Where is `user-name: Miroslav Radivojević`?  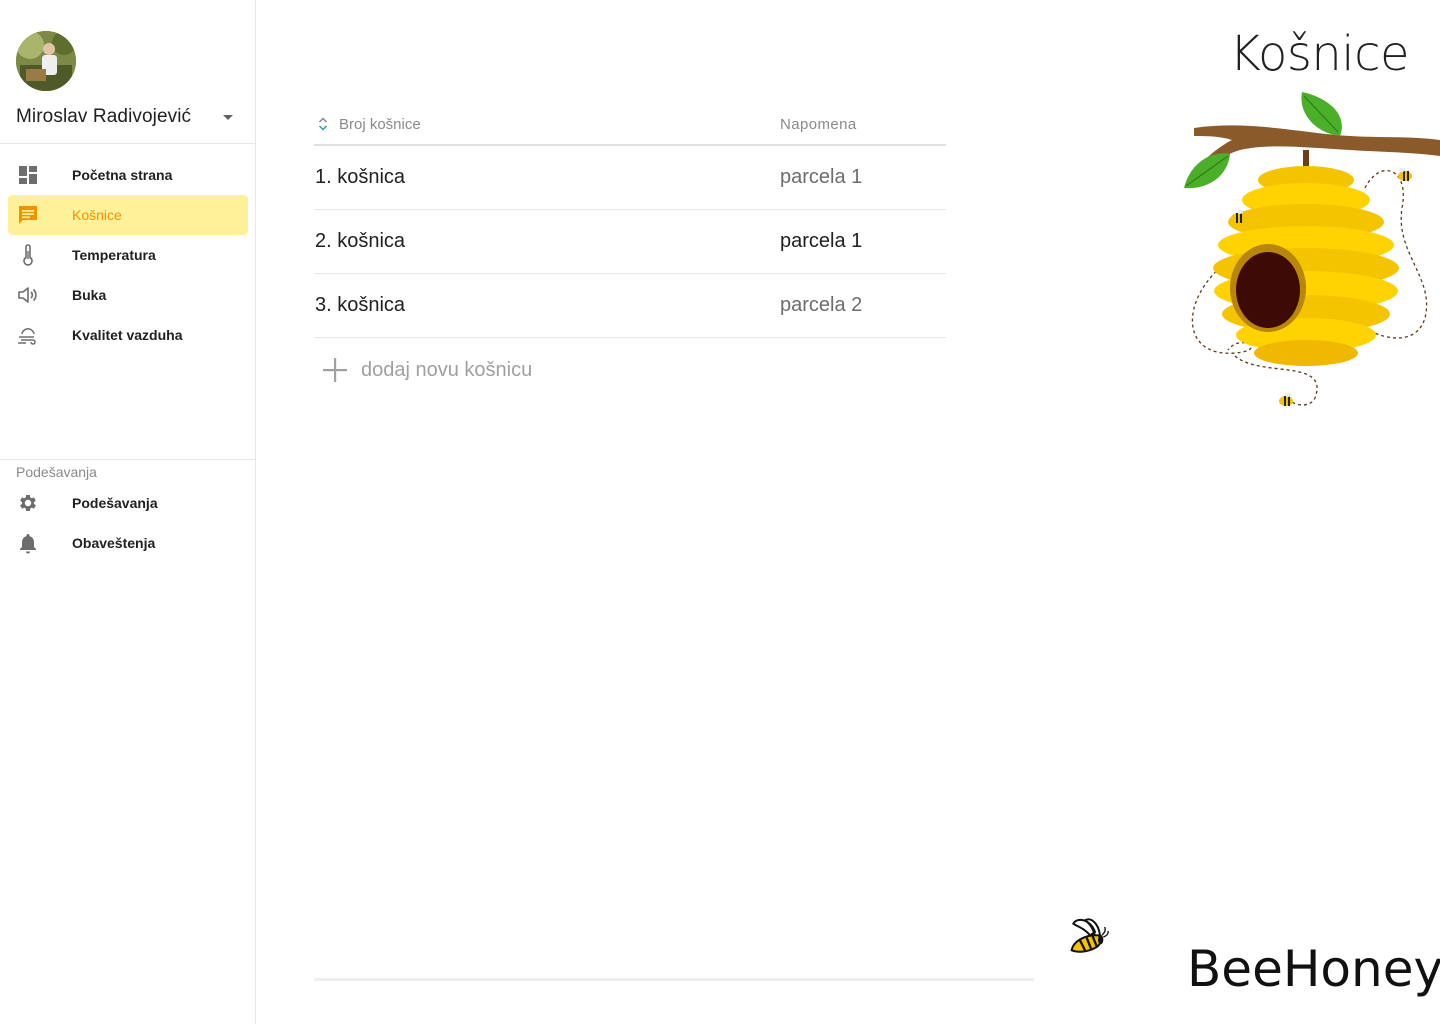 user-name: Miroslav Radivojević is located at coordinates (104, 116).